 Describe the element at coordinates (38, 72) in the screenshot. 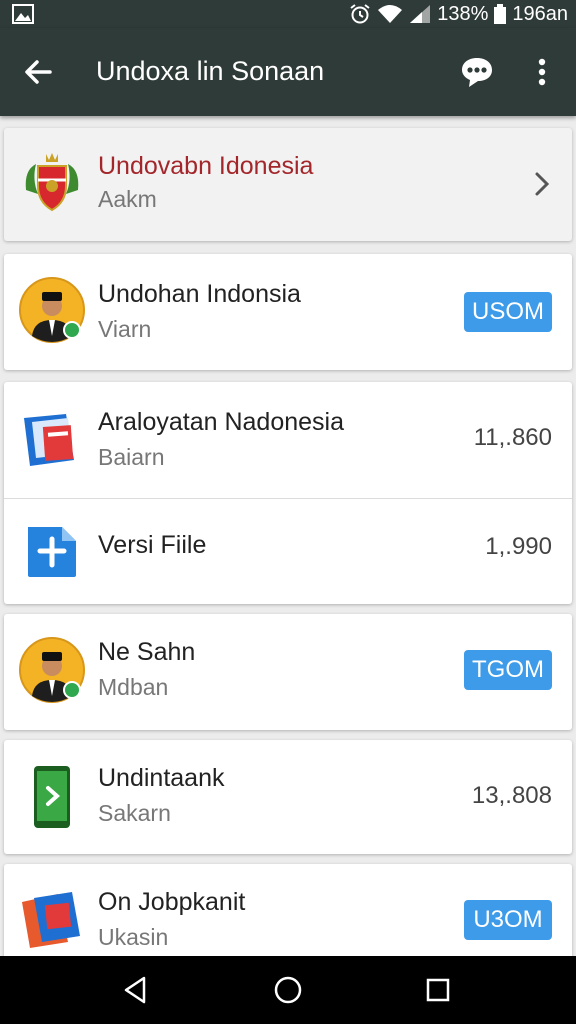

I see `back-arrow-icon` at that location.